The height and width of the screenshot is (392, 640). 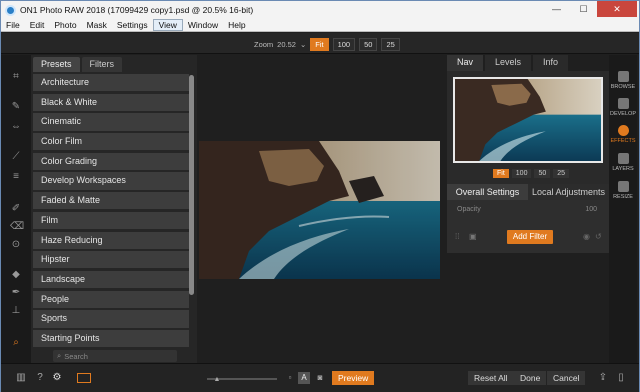 What do you see at coordinates (16, 157) in the screenshot?
I see `masking-brush-icon: ⟋` at bounding box center [16, 157].